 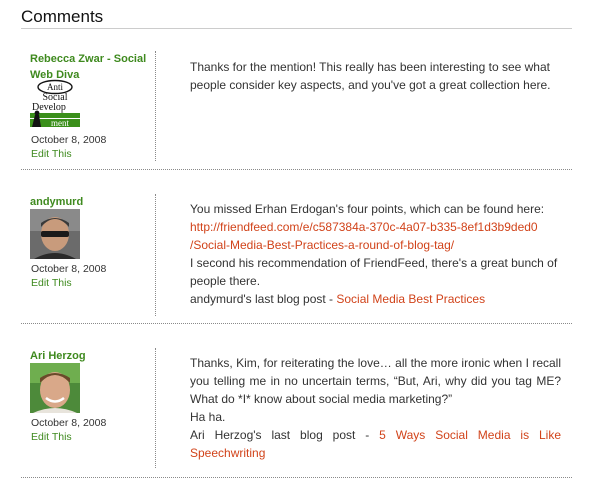 I want to click on svg-text: Anti, so click(x=55, y=87).